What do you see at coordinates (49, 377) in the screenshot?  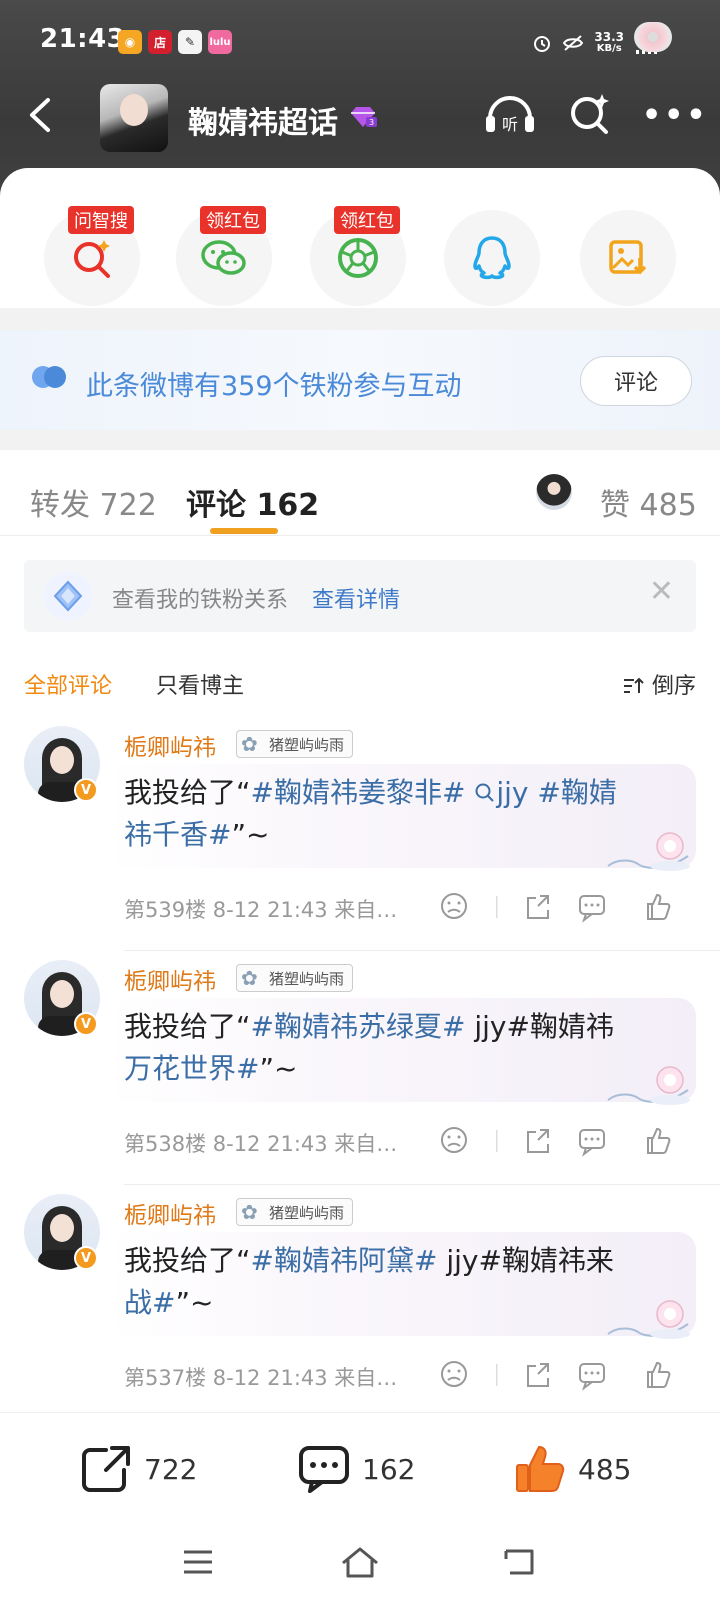 I see `fan-pill-icon` at bounding box center [49, 377].